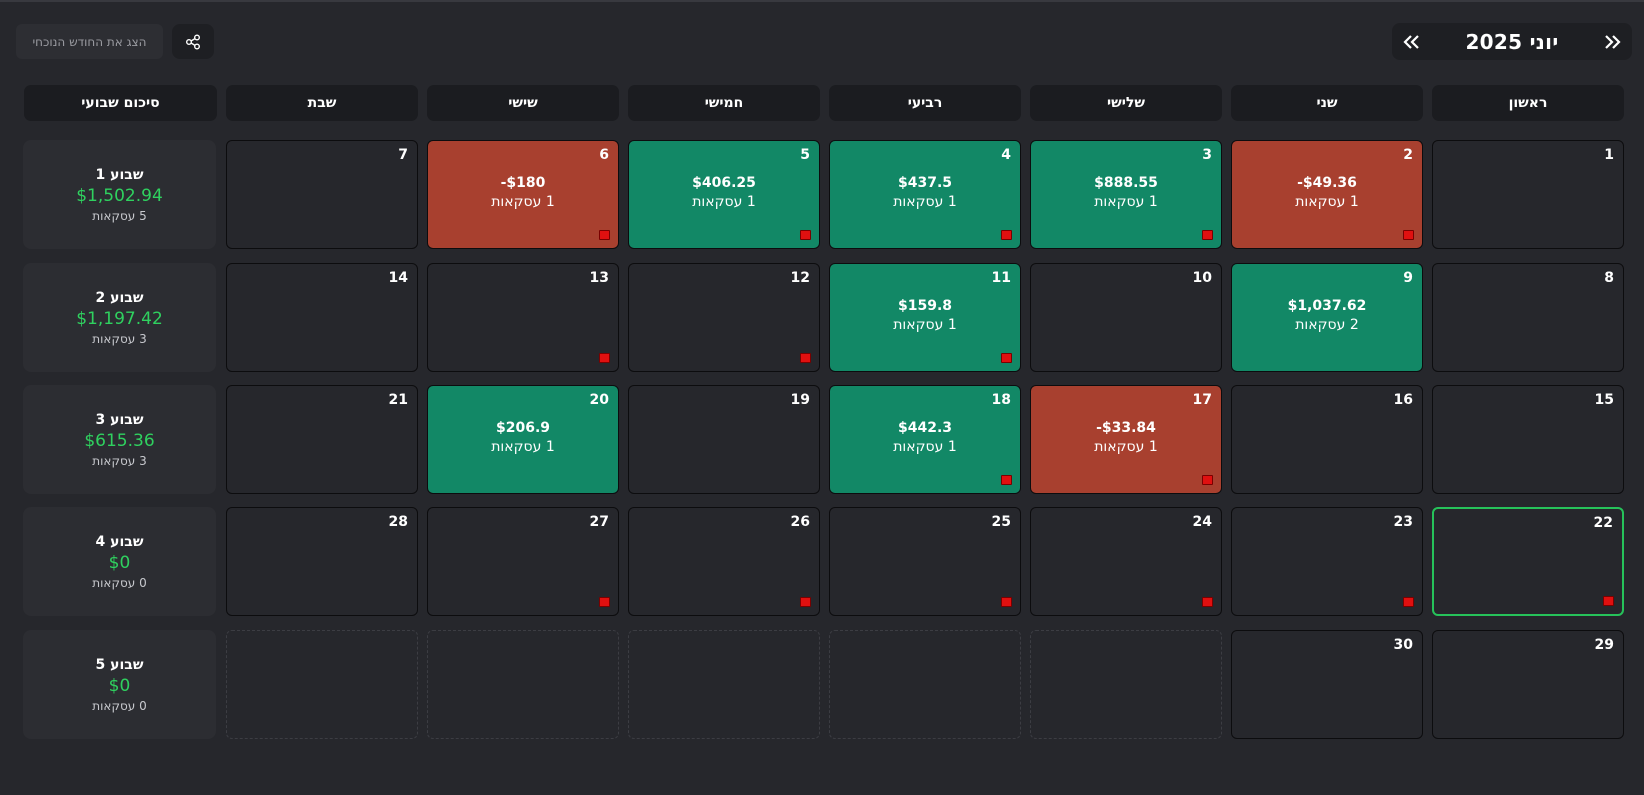 This screenshot has width=1644, height=795. I want to click on day-pnl: -$49.36, so click(1327, 183).